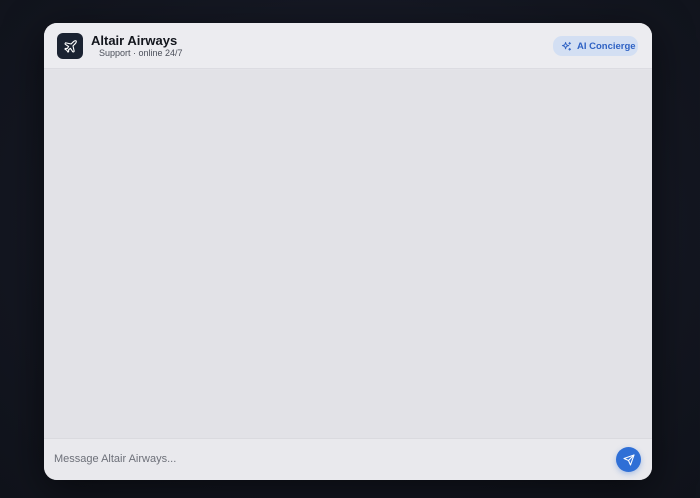 The image size is (700, 498). I want to click on badge-label: AI Concierge, so click(606, 46).